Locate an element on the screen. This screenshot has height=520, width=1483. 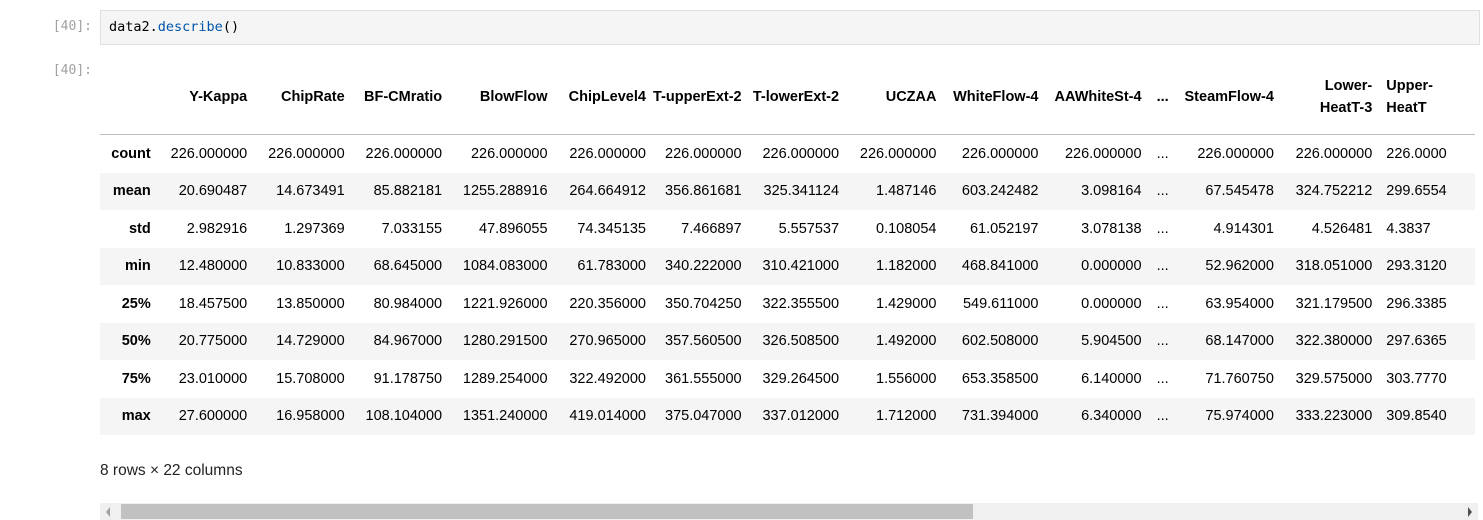
scrollbar-thumb is located at coordinates (547, 511).